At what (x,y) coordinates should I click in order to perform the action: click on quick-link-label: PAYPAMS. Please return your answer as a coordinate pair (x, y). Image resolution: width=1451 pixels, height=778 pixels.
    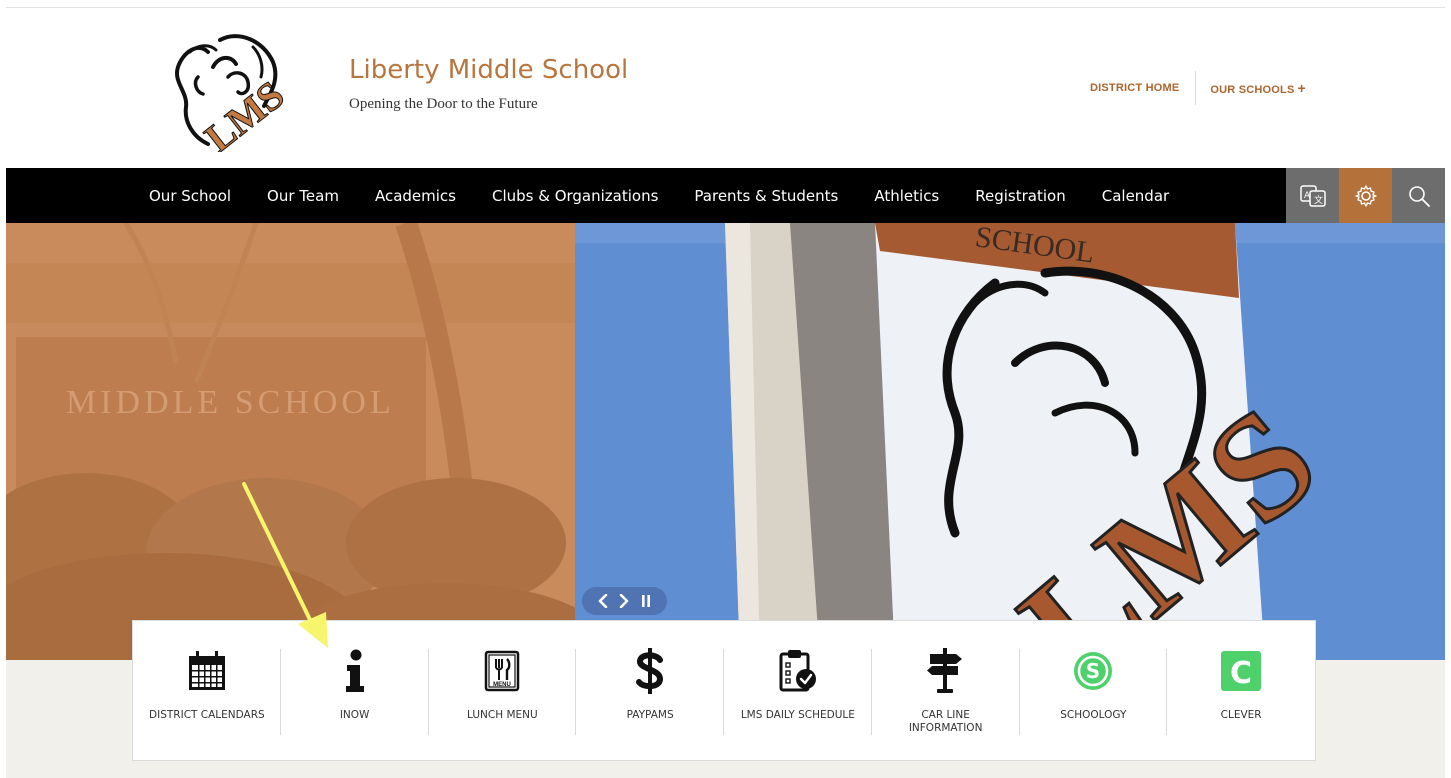
    Looking at the image, I should click on (650, 715).